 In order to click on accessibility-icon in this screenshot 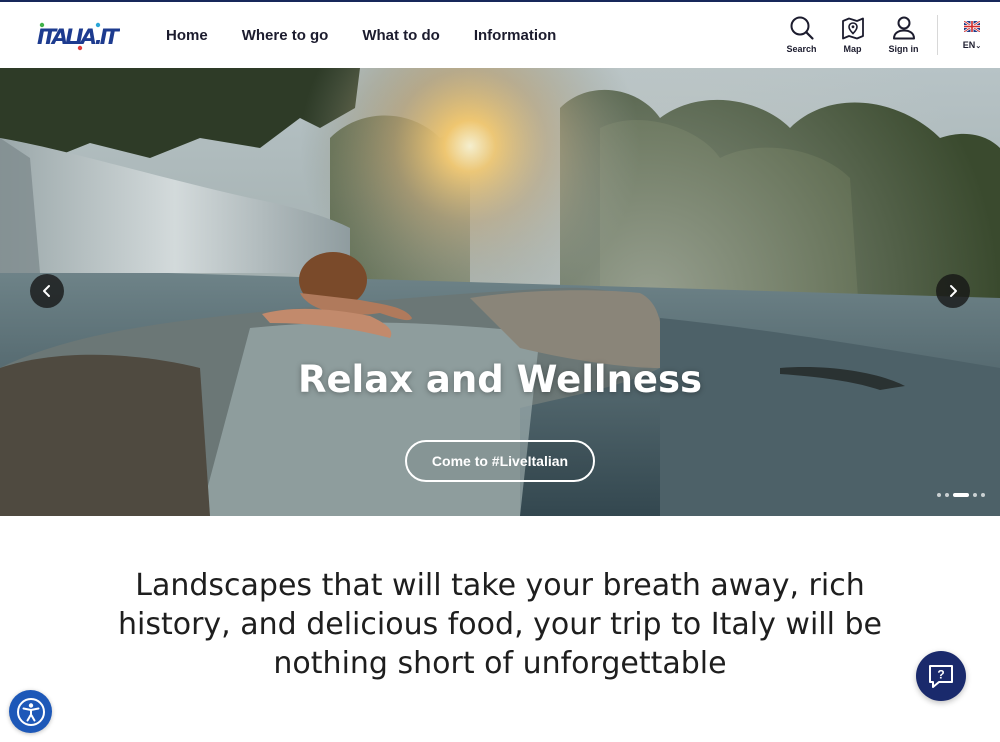, I will do `click(30, 711)`.